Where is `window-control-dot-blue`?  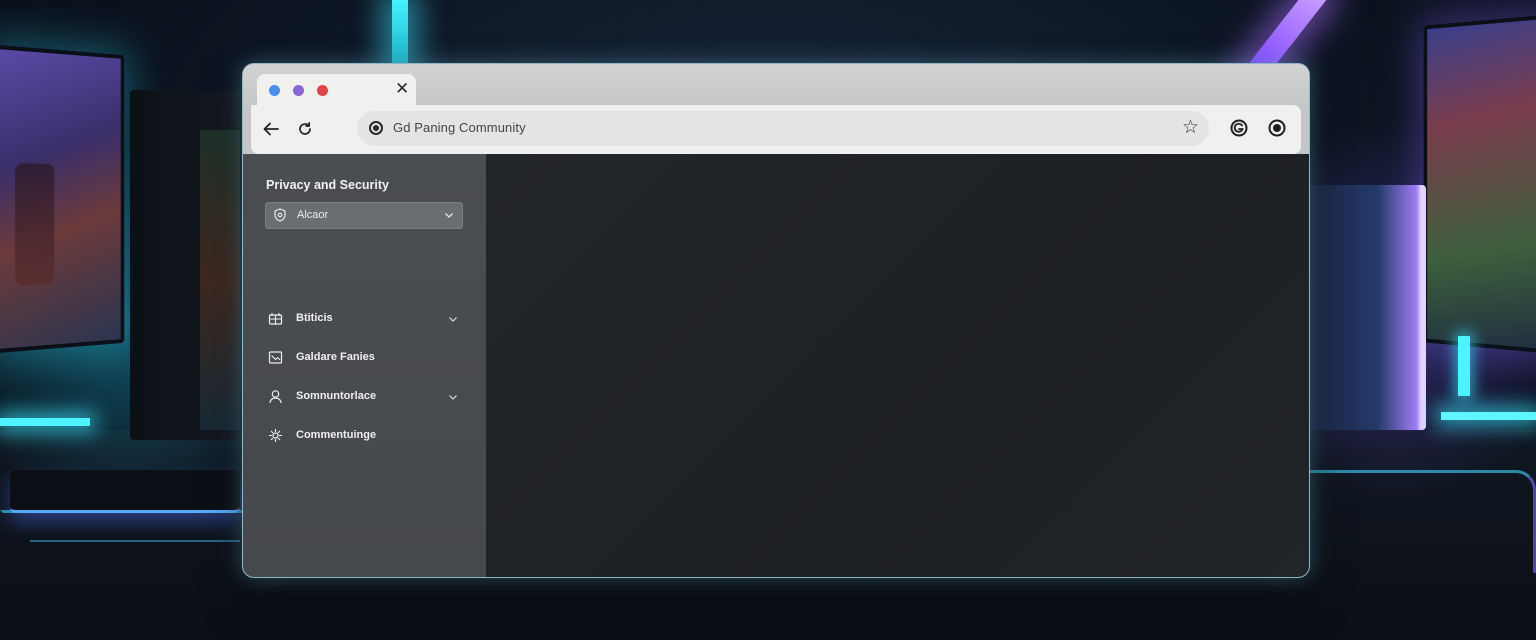 window-control-dot-blue is located at coordinates (274, 90).